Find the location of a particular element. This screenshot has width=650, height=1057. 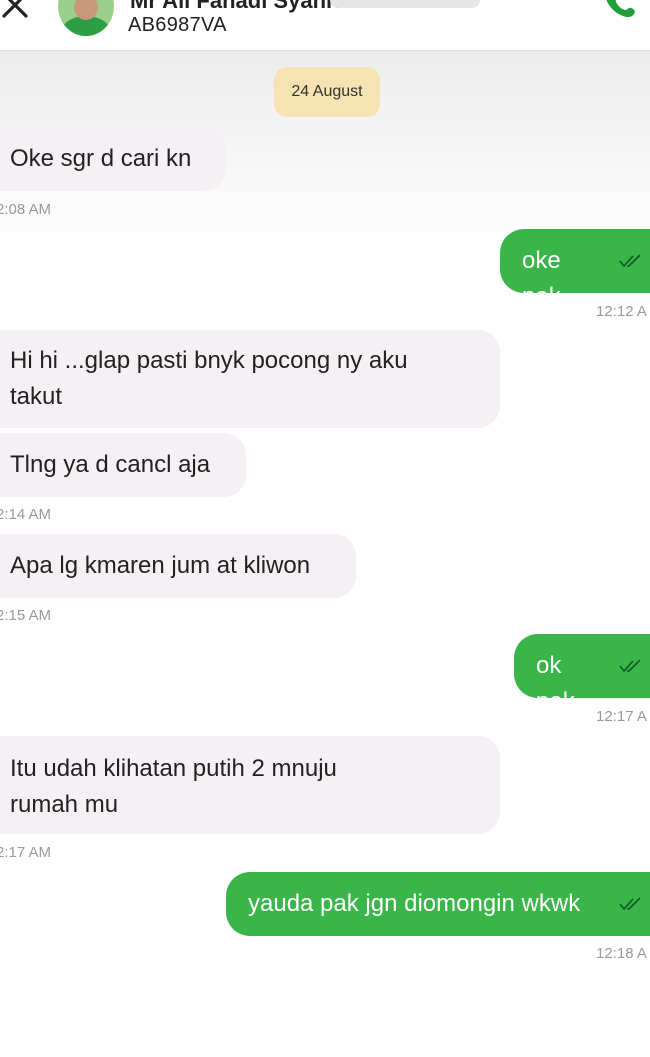

message-time: 2:14 AM is located at coordinates (26, 514).